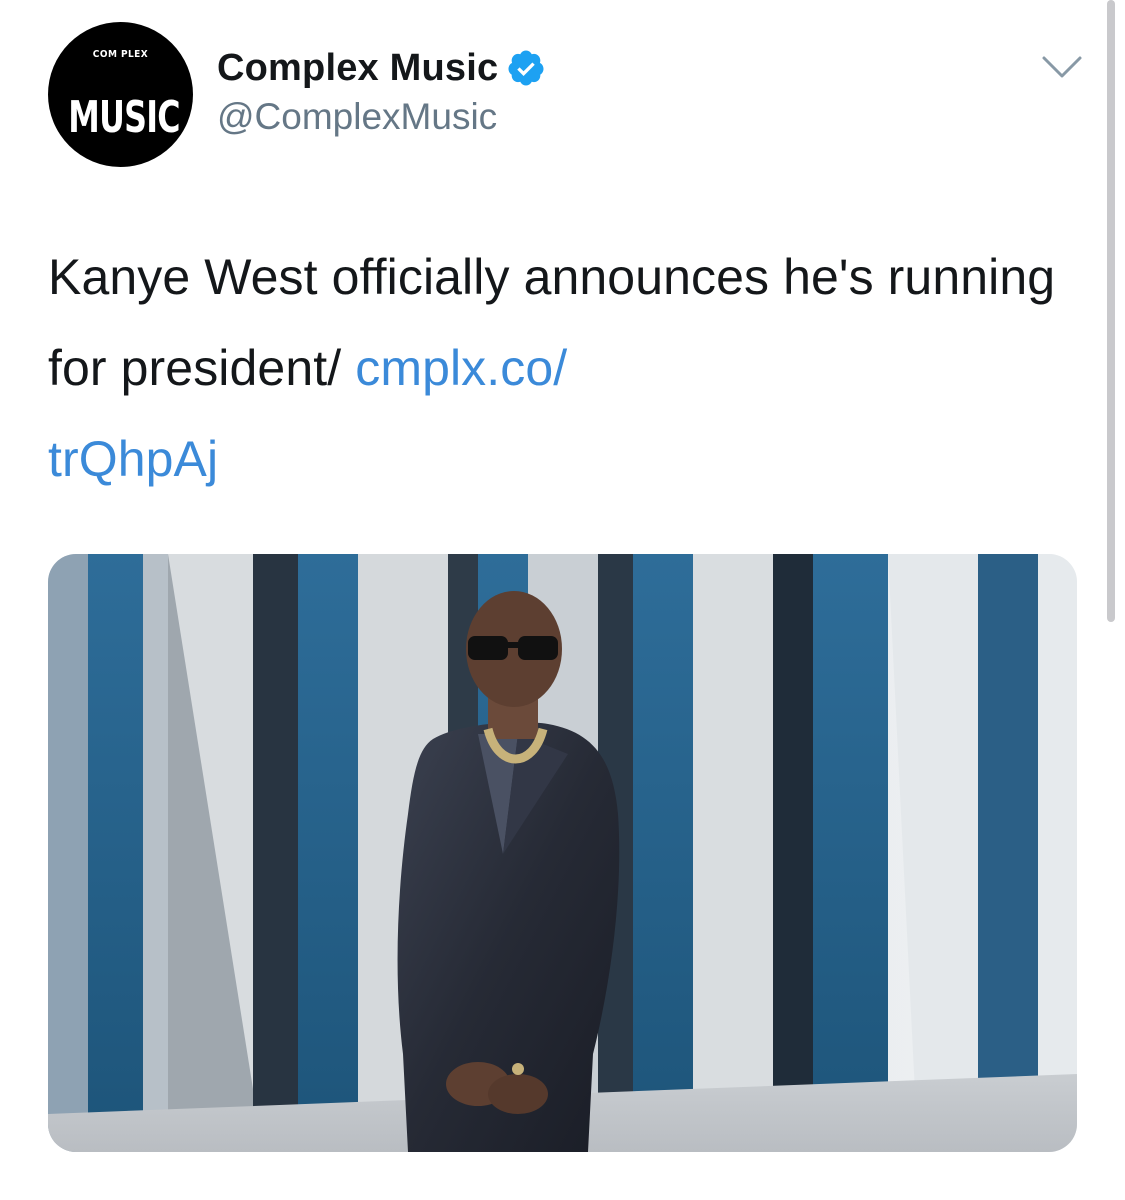  Describe the element at coordinates (124, 117) in the screenshot. I see `avatar-logo-main: MUSIC` at that location.